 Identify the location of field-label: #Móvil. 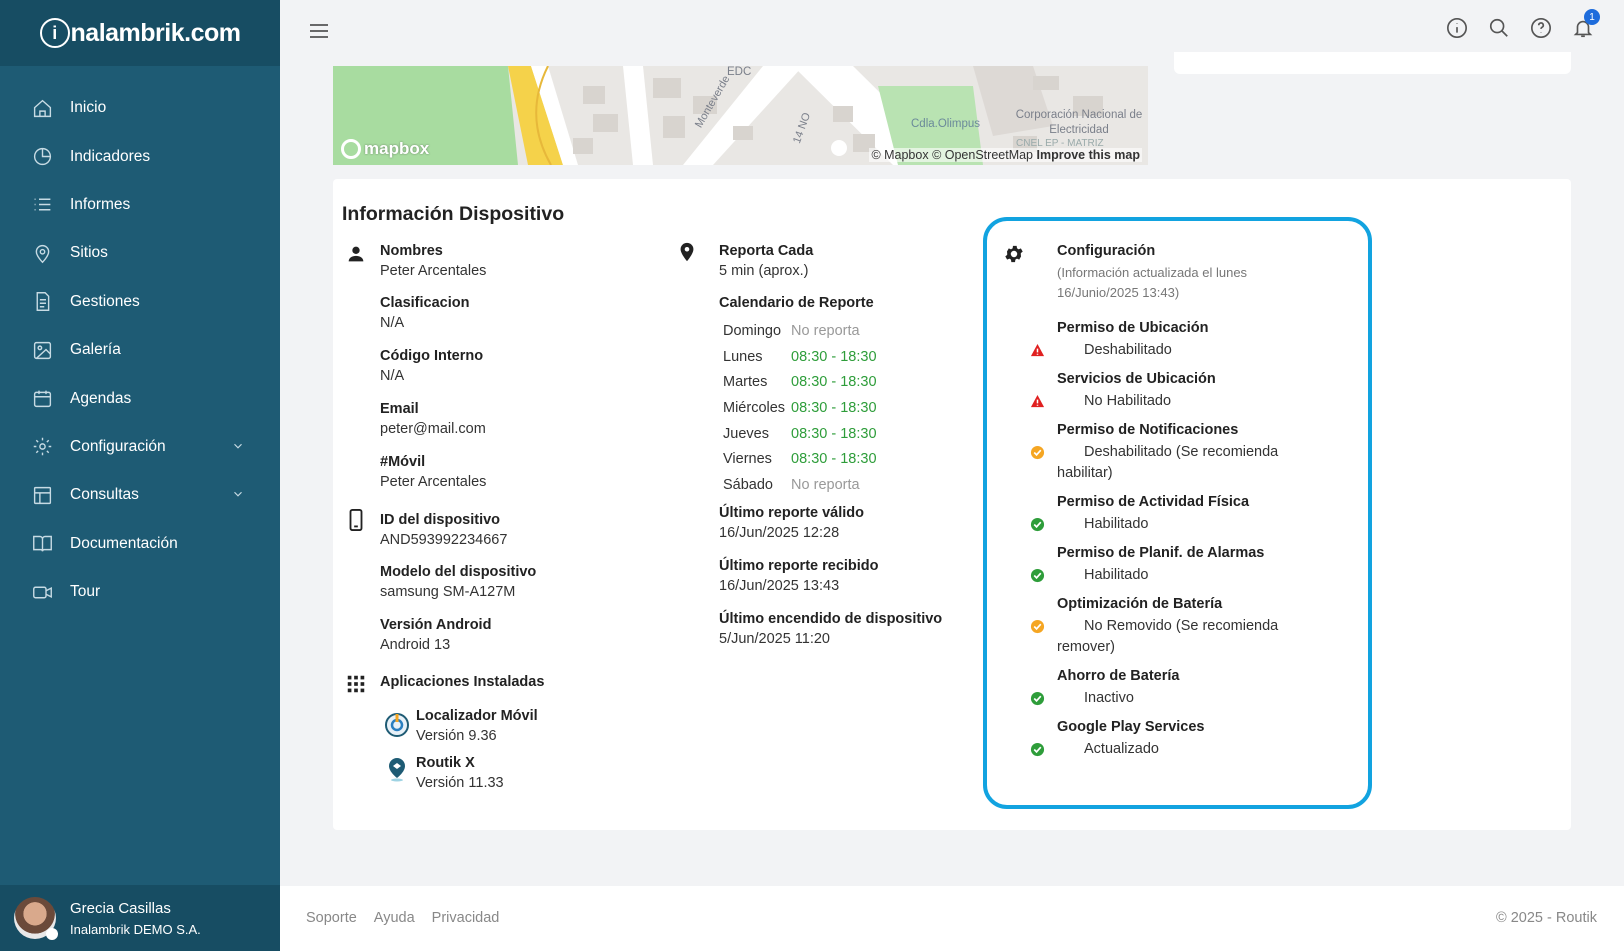
(403, 462).